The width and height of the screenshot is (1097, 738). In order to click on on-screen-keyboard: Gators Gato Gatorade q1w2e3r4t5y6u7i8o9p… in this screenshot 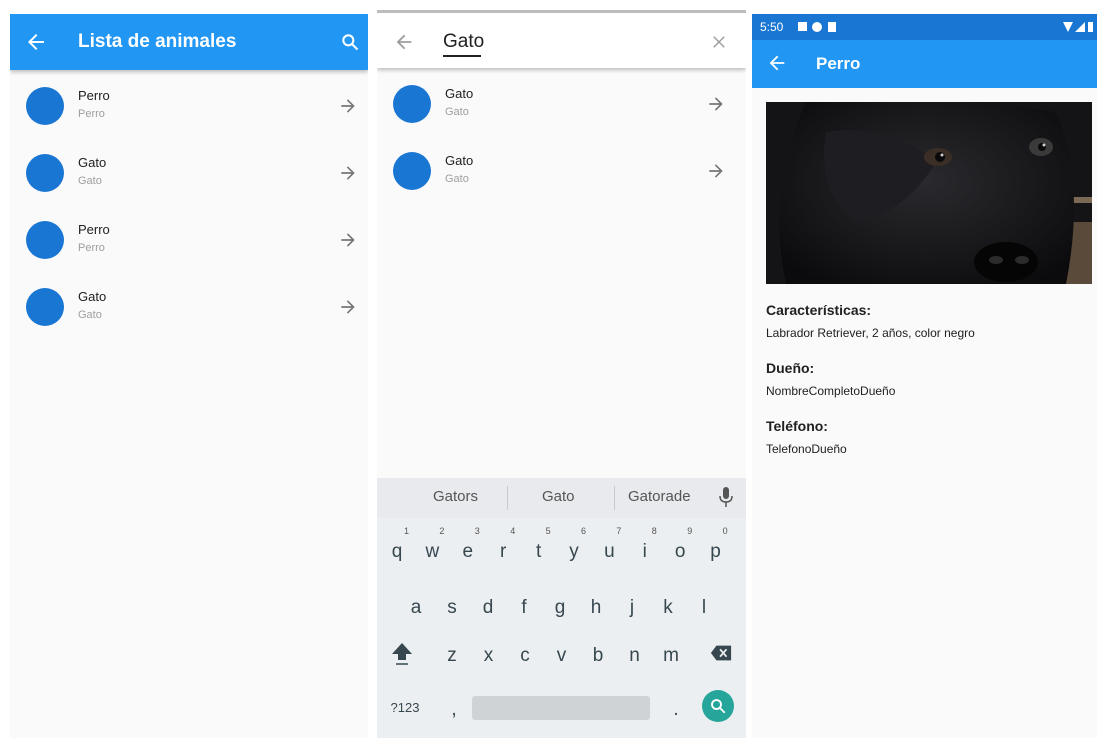, I will do `click(561, 608)`.